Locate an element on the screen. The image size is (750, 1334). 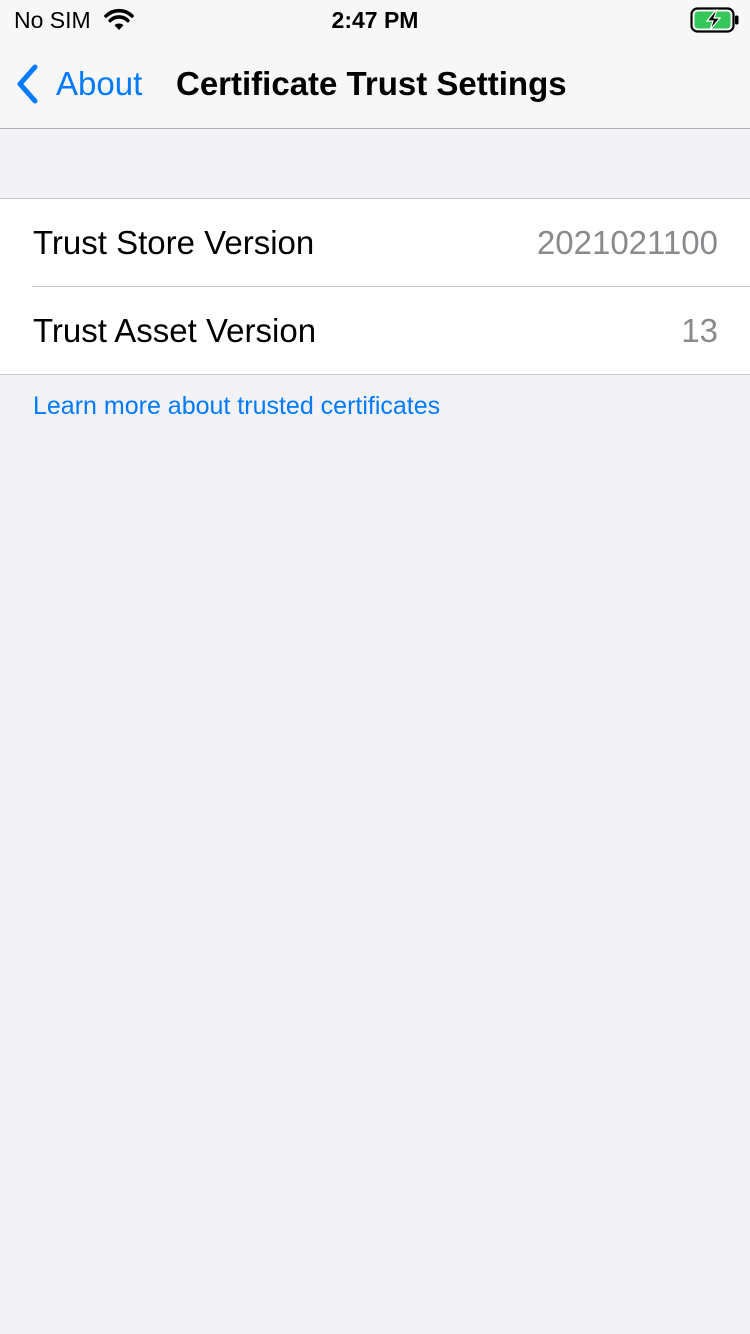
page-title: Certificate Trust Settings is located at coordinates (371, 83).